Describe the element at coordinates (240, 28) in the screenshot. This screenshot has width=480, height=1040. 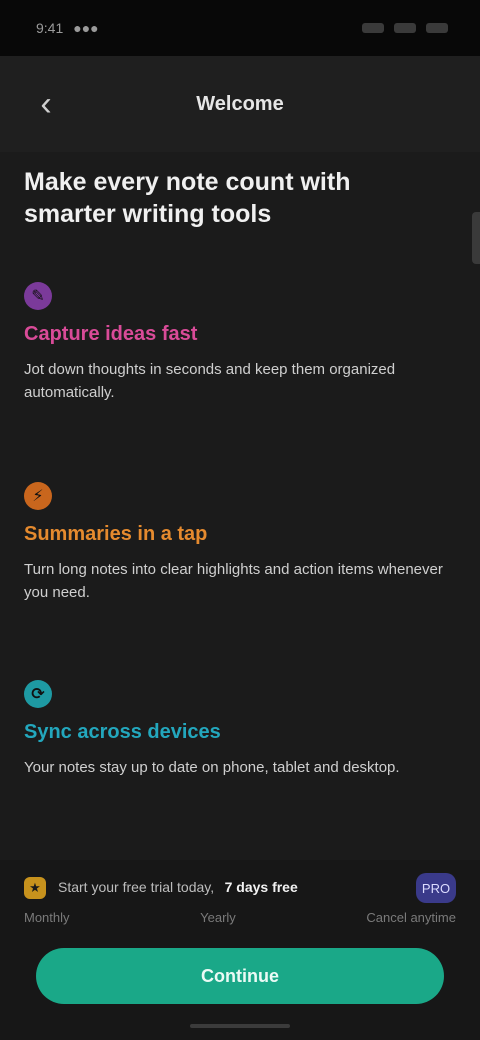
I see `status-bar: 9:41 ●●●` at that location.